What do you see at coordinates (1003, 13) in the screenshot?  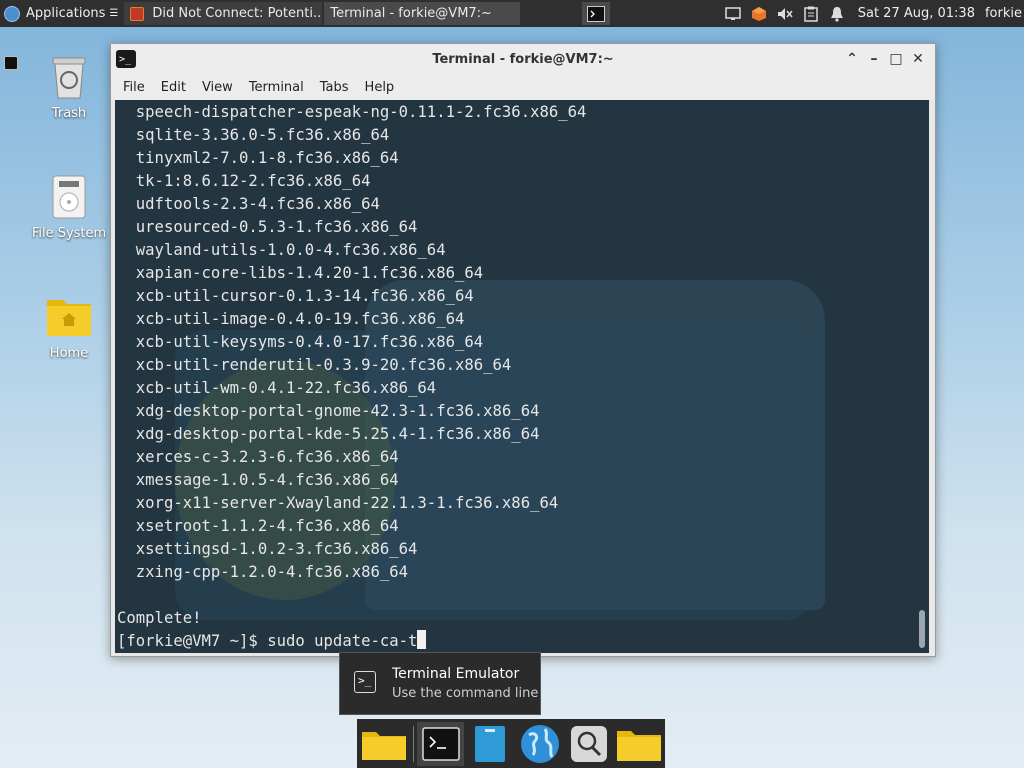 I see `user-menu: forkie` at bounding box center [1003, 13].